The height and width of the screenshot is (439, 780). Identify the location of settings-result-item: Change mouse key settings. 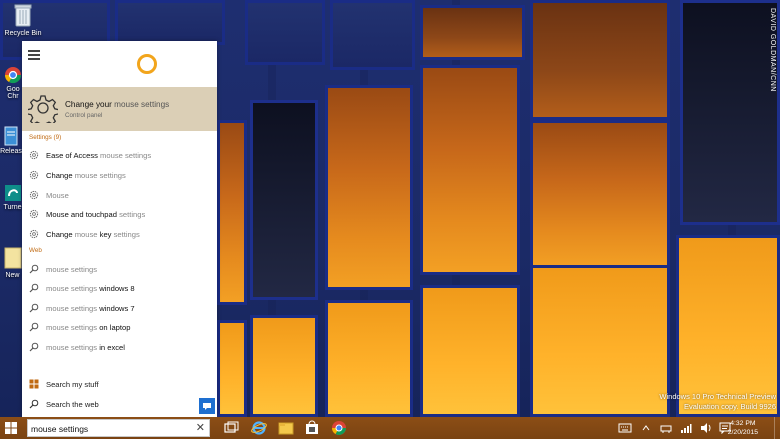
(119, 234).